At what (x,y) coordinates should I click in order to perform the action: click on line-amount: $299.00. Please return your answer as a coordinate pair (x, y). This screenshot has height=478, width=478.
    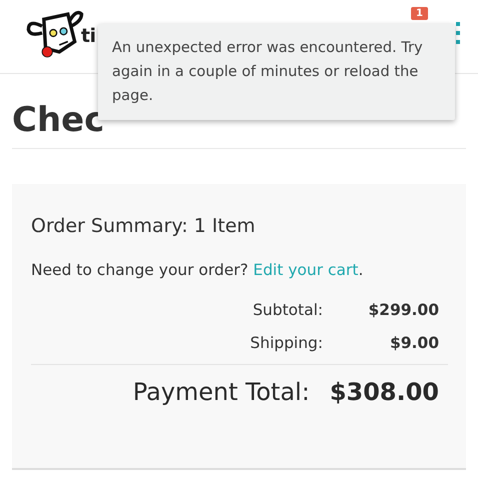
    Looking at the image, I should click on (403, 310).